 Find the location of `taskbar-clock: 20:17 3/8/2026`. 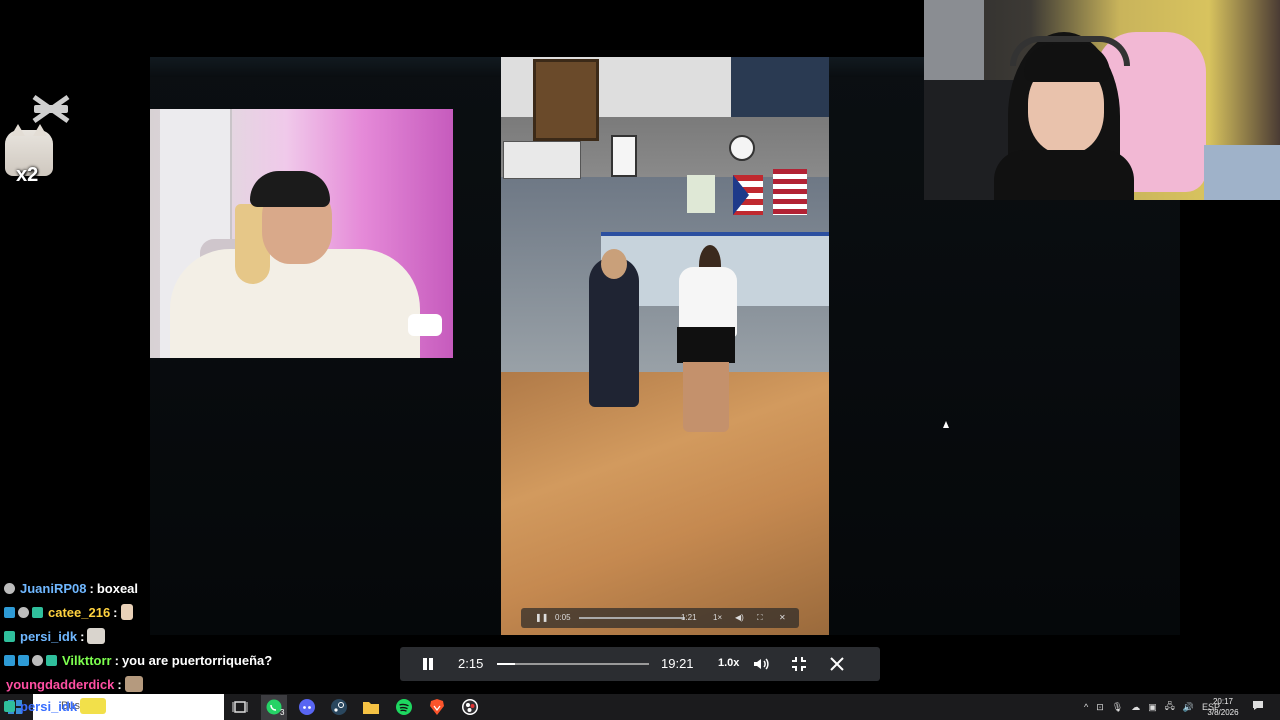

taskbar-clock: 20:17 3/8/2026 is located at coordinates (1223, 707).